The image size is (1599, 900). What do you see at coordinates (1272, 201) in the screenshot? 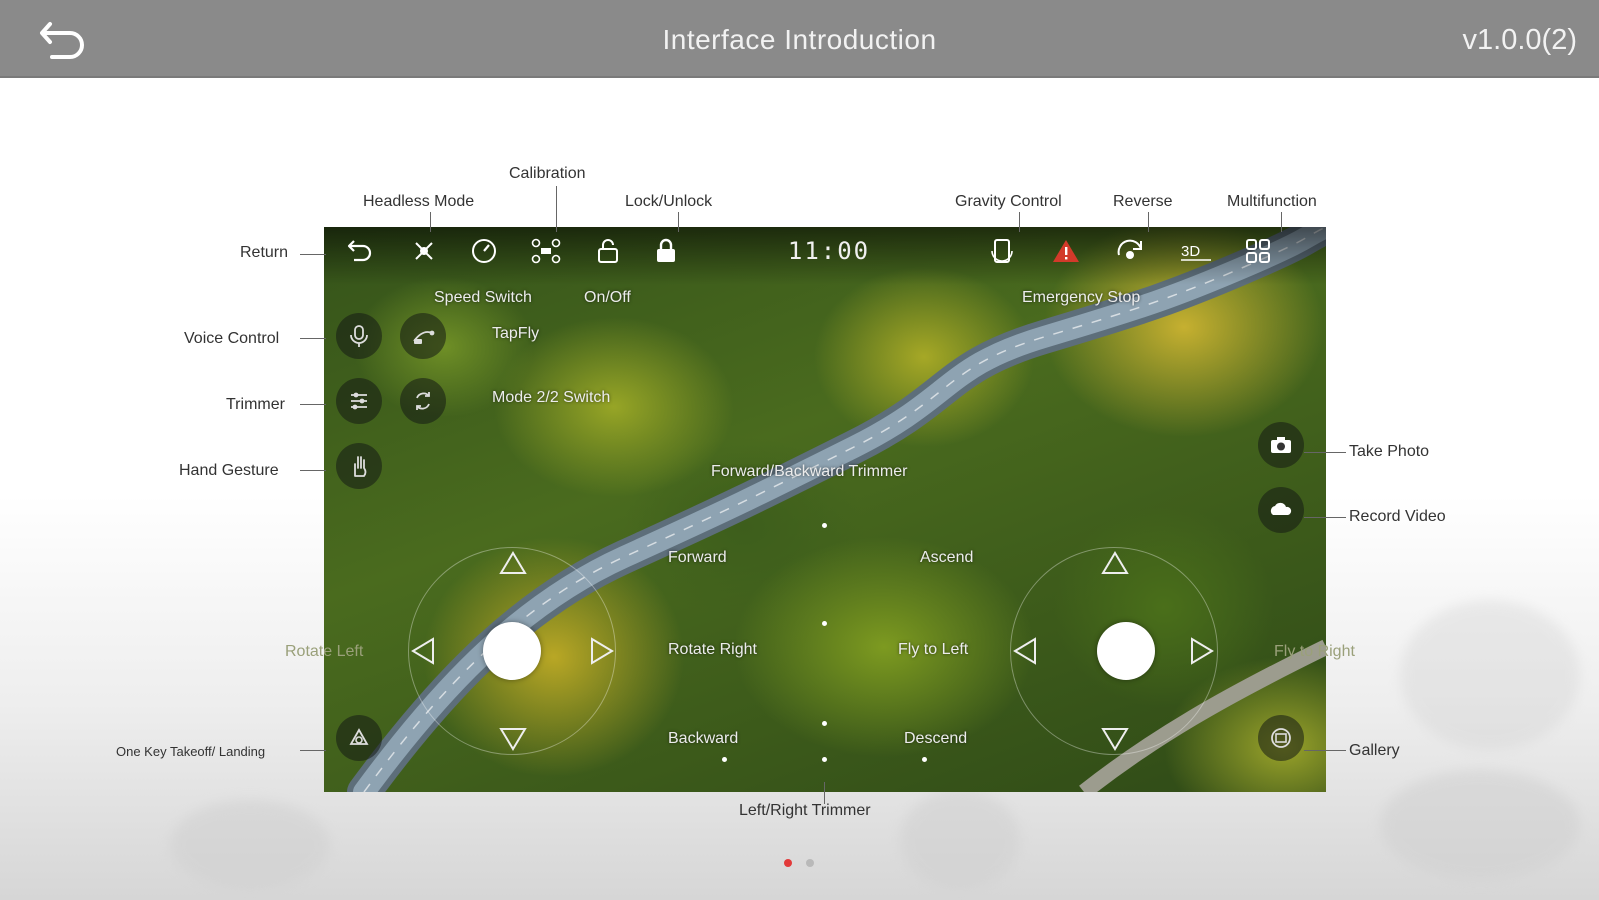
I see `multifunction-label: Multifunction` at bounding box center [1272, 201].